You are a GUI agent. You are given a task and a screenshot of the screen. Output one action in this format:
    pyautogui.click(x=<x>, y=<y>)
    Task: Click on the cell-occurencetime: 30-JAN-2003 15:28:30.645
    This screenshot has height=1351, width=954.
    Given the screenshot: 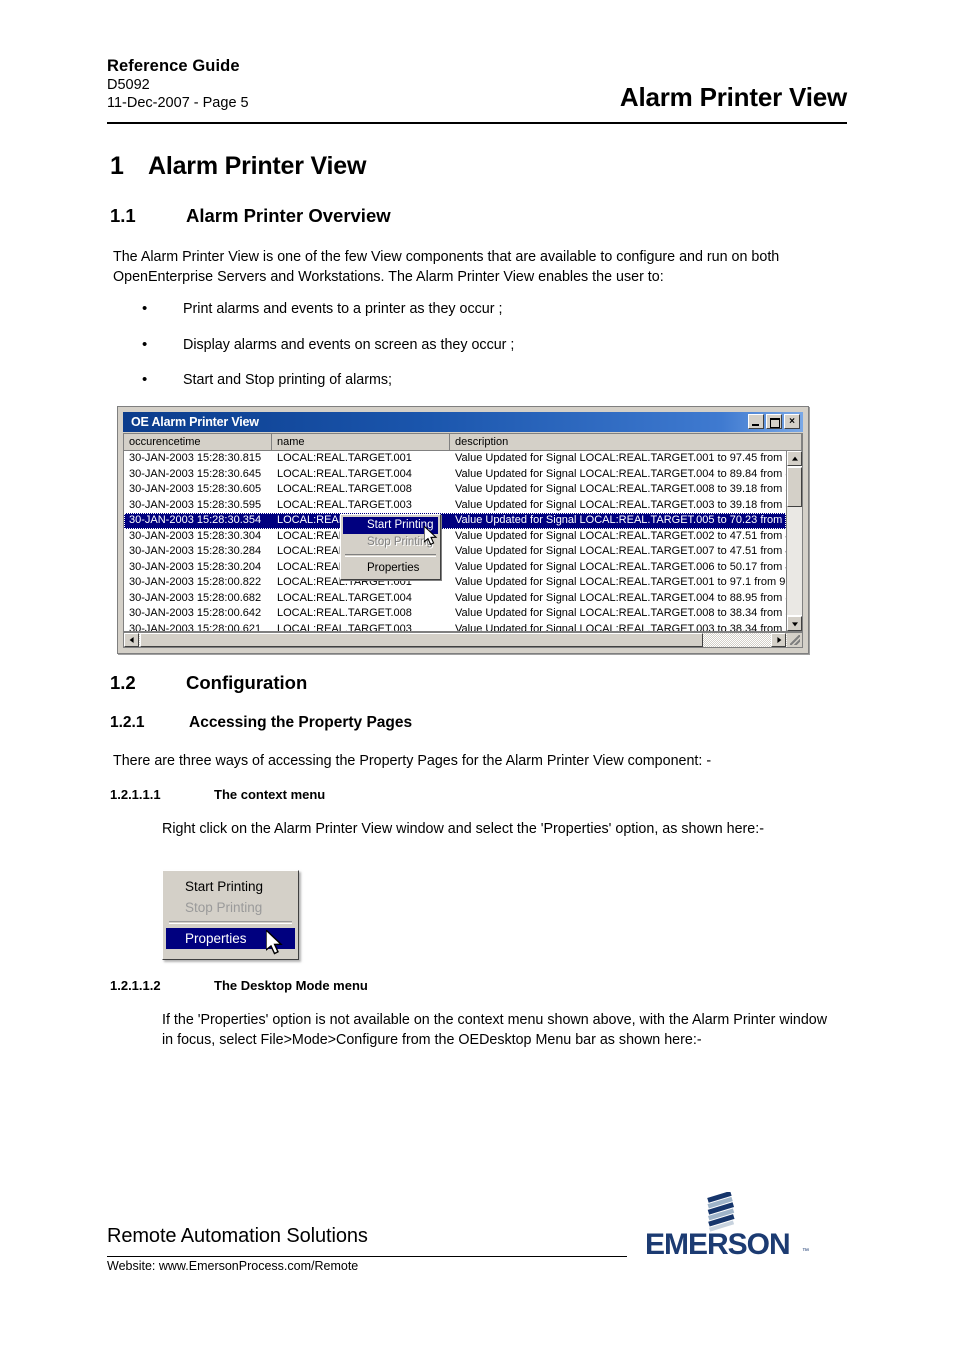 What is the action you would take?
    pyautogui.click(x=195, y=473)
    